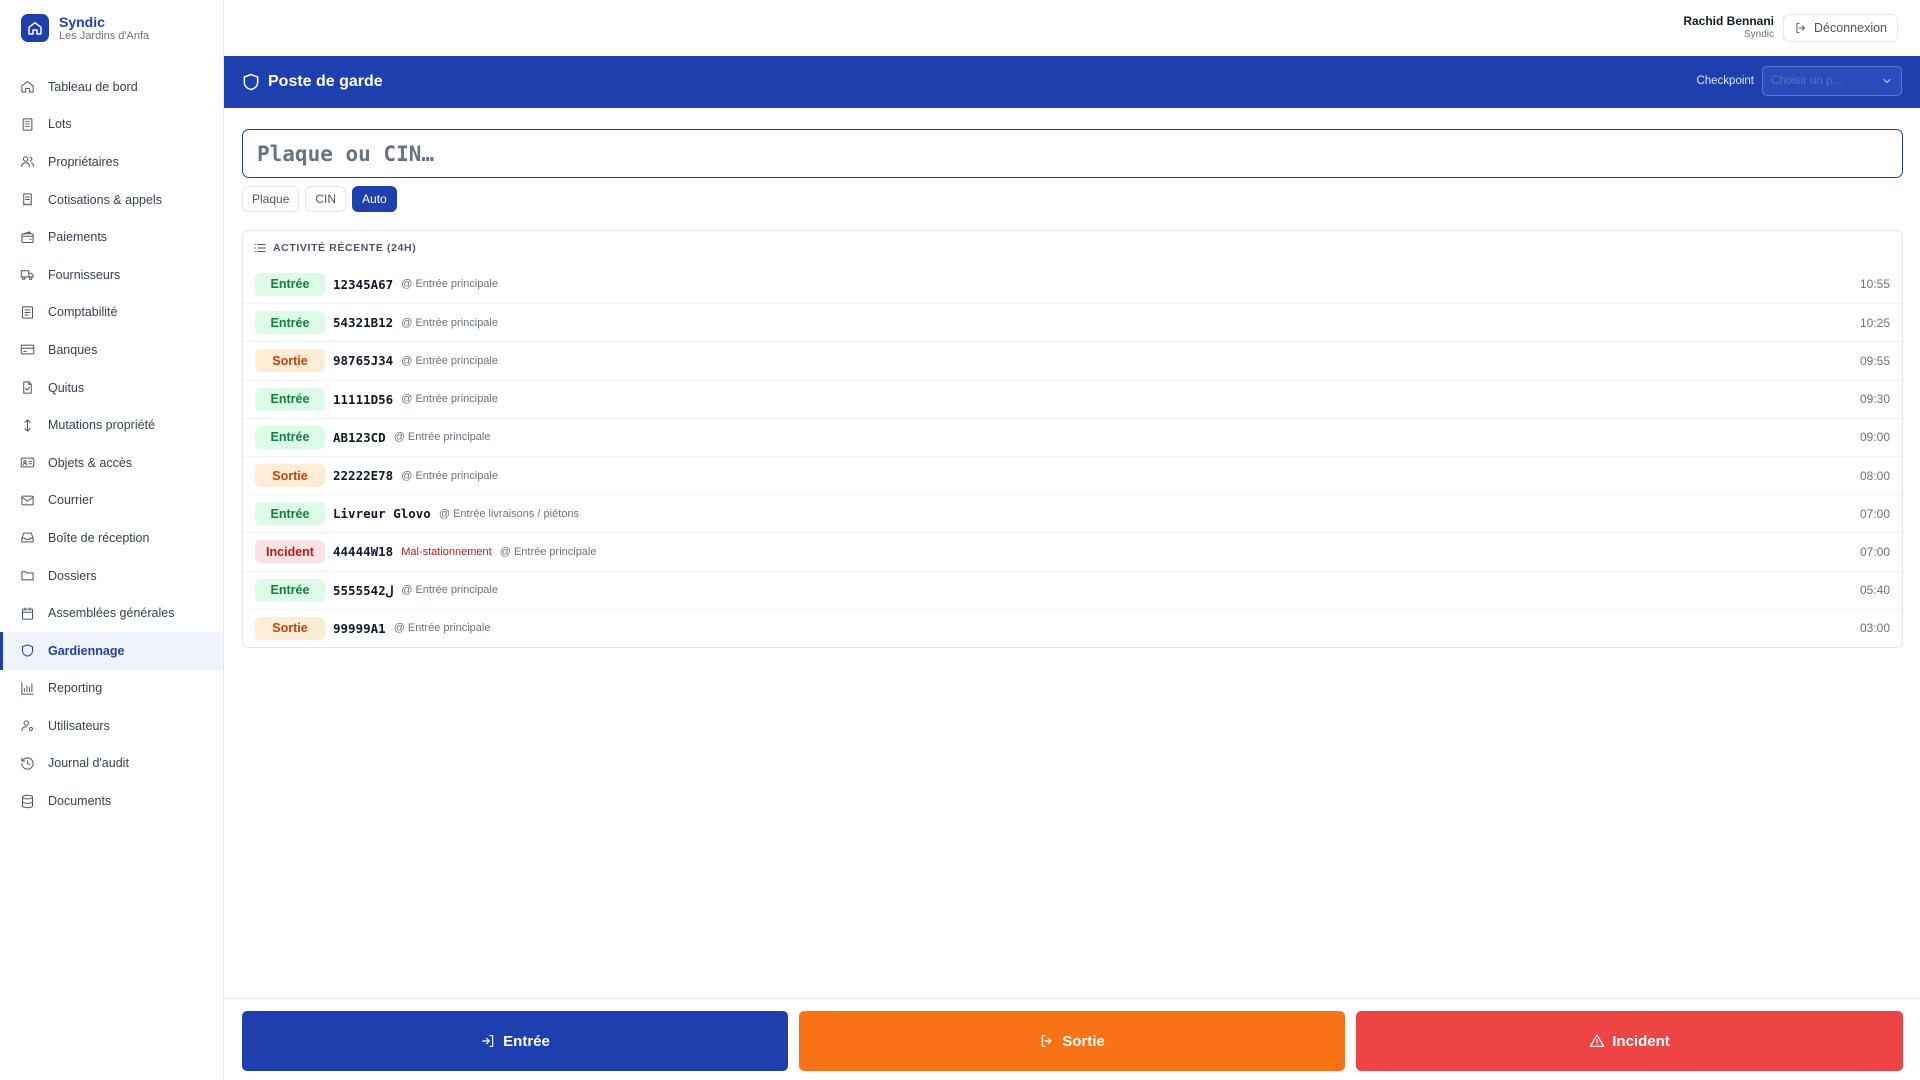  What do you see at coordinates (102, 425) in the screenshot?
I see `sidebar-item-label: Mutations propriété` at bounding box center [102, 425].